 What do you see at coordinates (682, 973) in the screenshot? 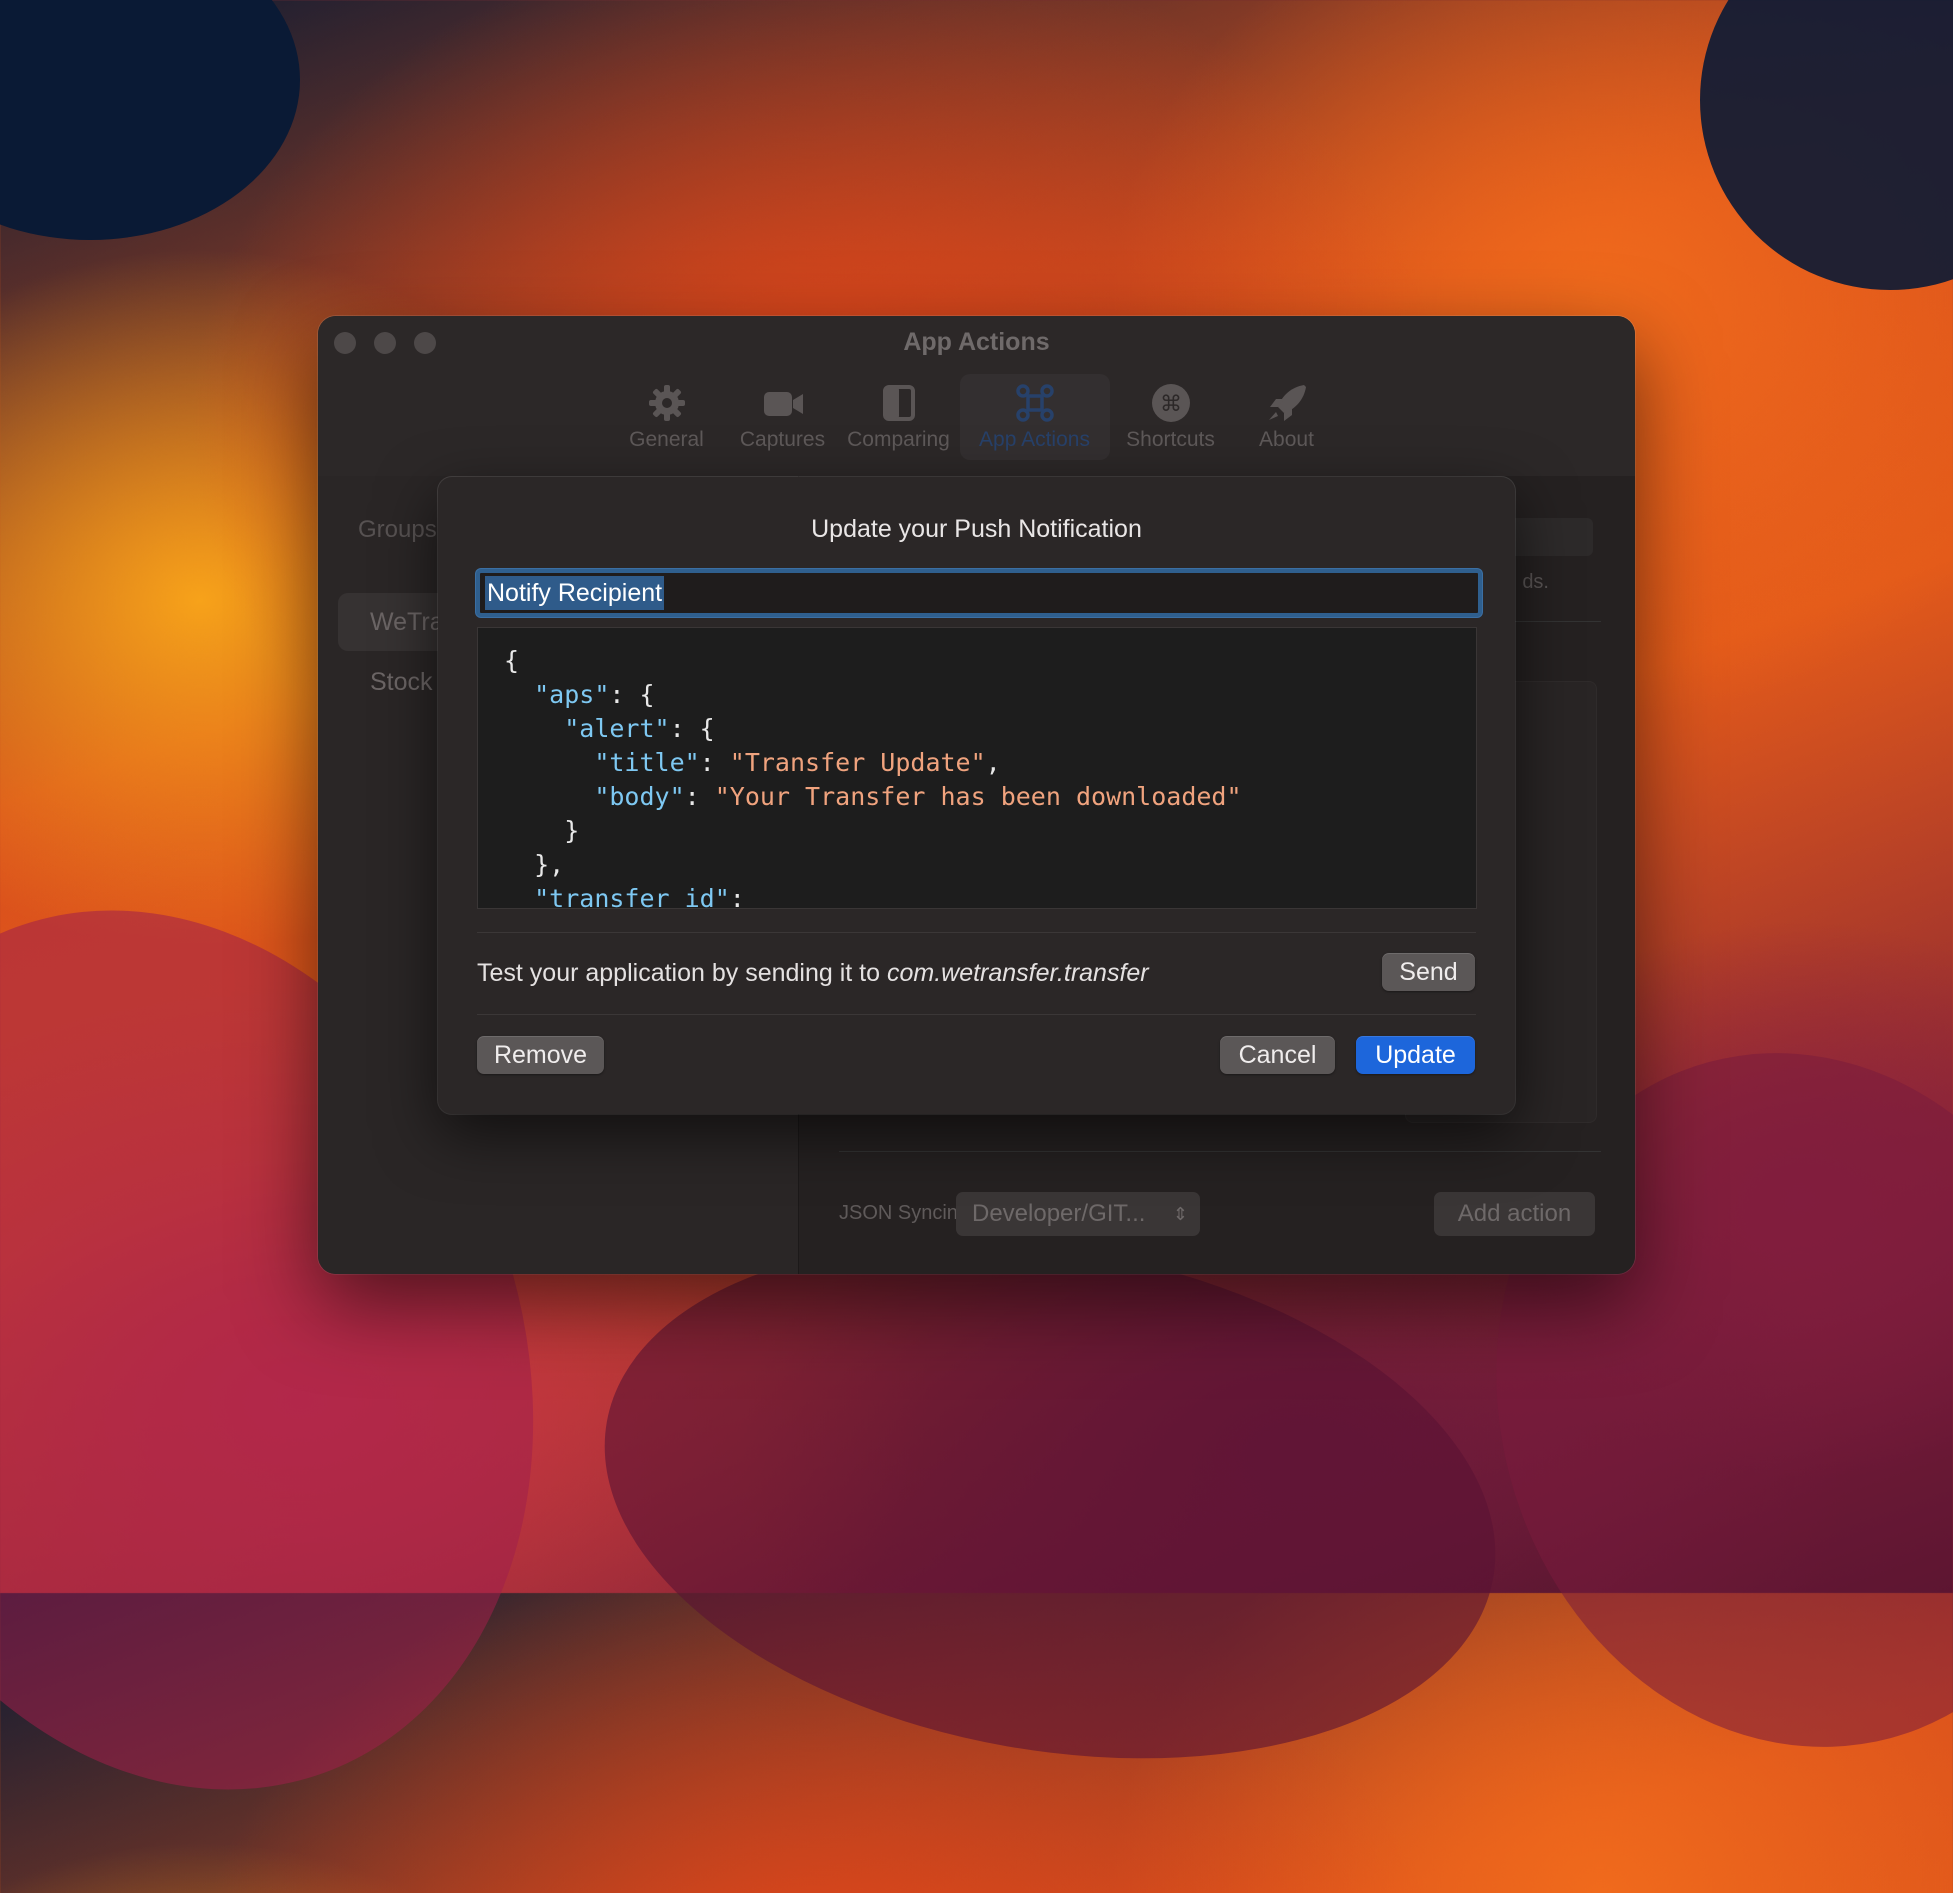
I see `test-prefix: Test your application by sending it to` at bounding box center [682, 973].